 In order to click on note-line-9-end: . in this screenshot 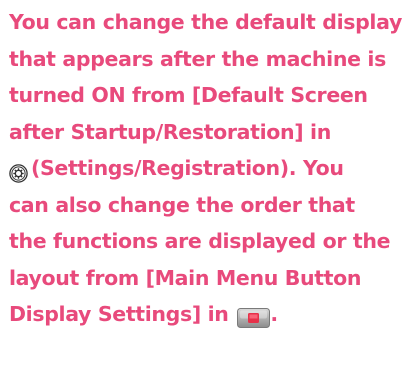, I will do `click(274, 314)`.